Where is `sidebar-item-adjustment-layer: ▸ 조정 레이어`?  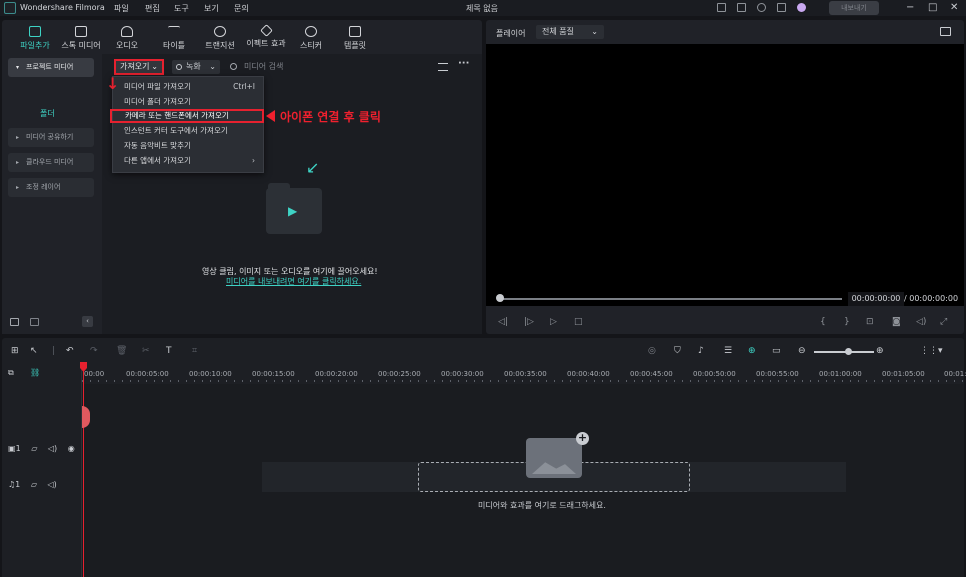 sidebar-item-adjustment-layer: ▸ 조정 레이어 is located at coordinates (51, 187).